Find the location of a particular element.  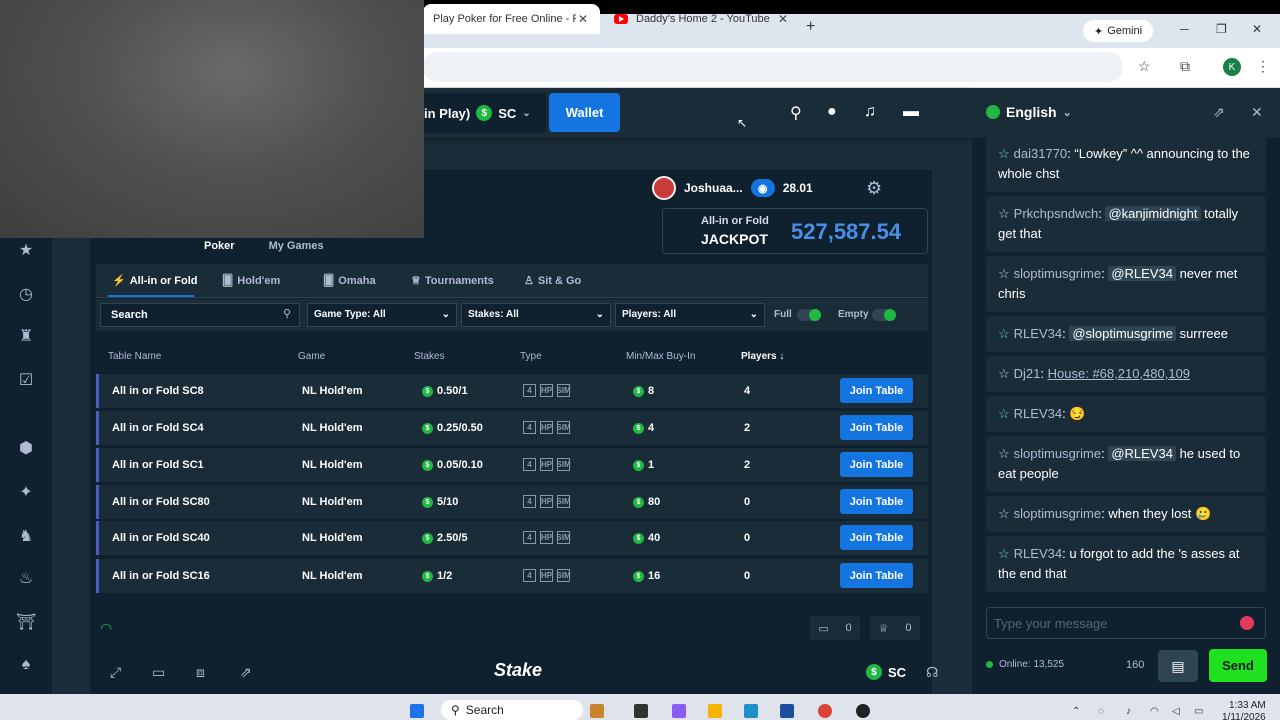

col-game: Game is located at coordinates (311, 356).